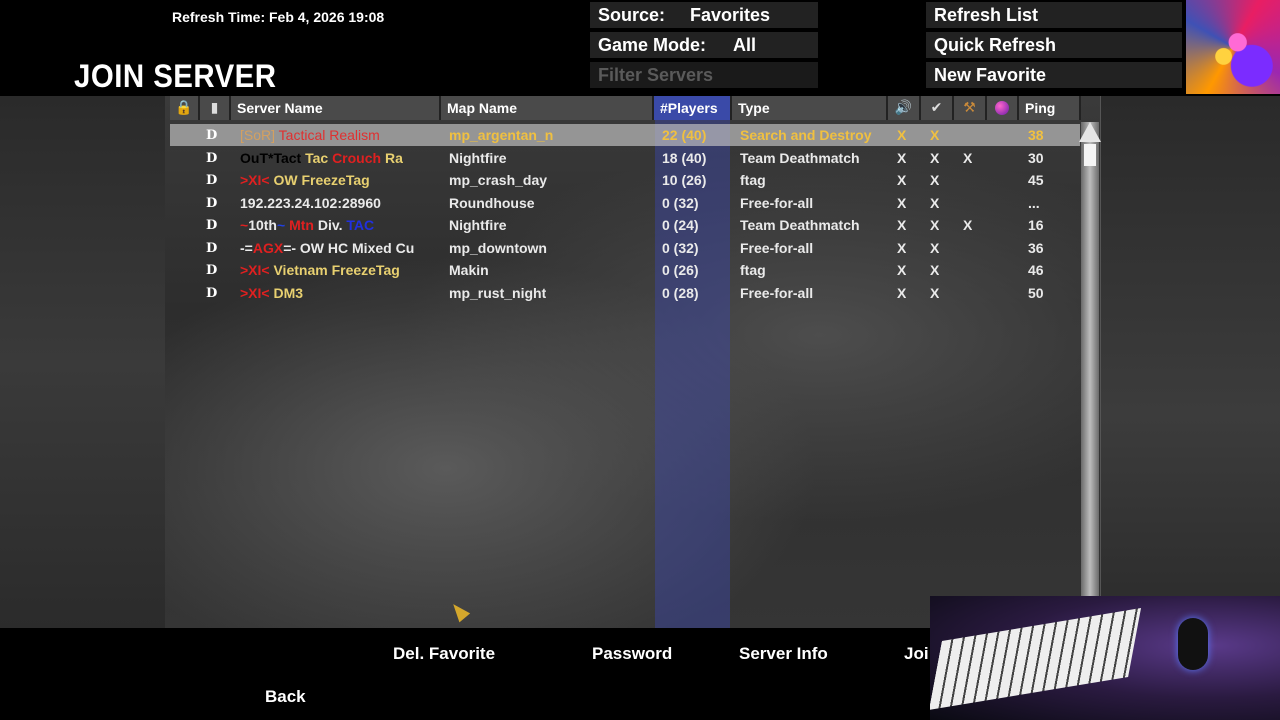 The height and width of the screenshot is (720, 1280). Describe the element at coordinates (272, 293) in the screenshot. I see `server-name: >XI< DM3` at that location.